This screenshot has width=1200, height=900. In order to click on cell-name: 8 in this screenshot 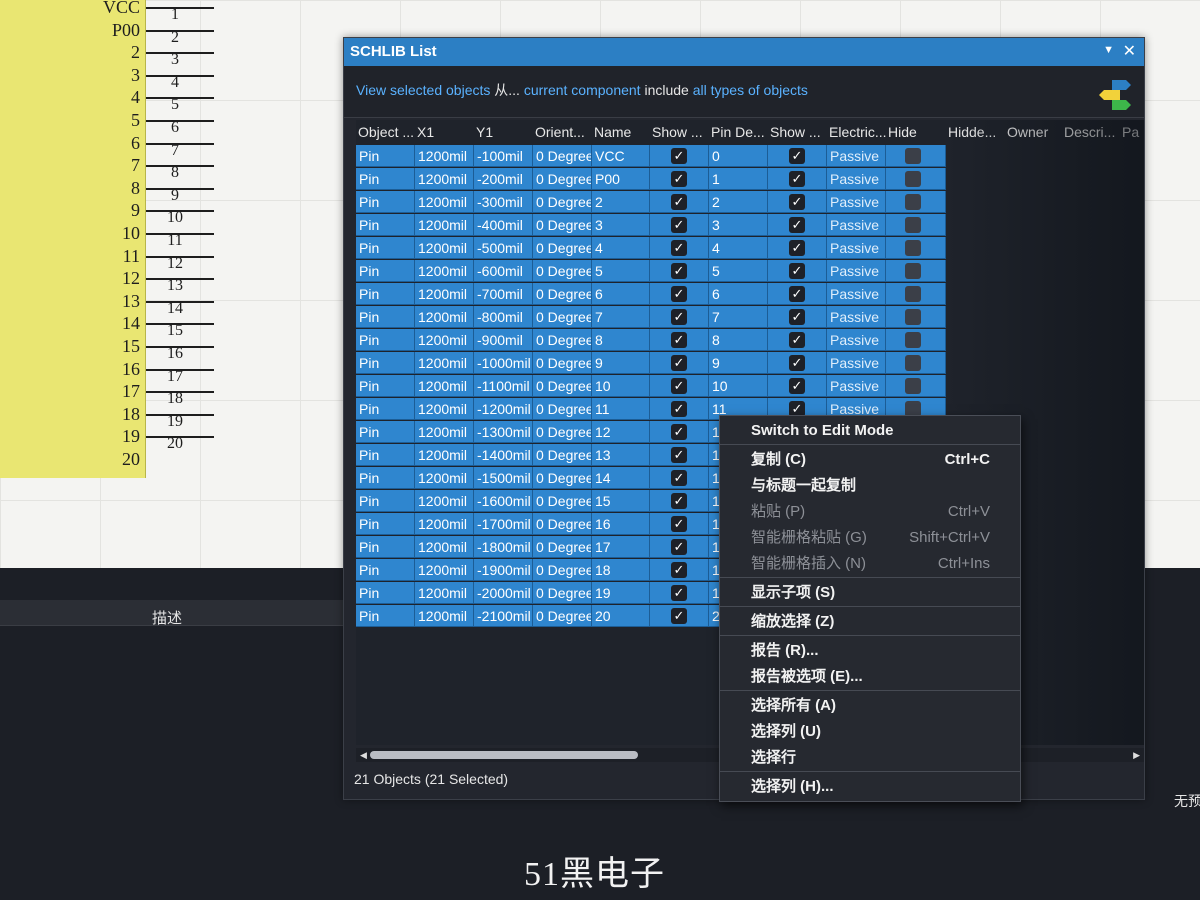, I will do `click(621, 340)`.